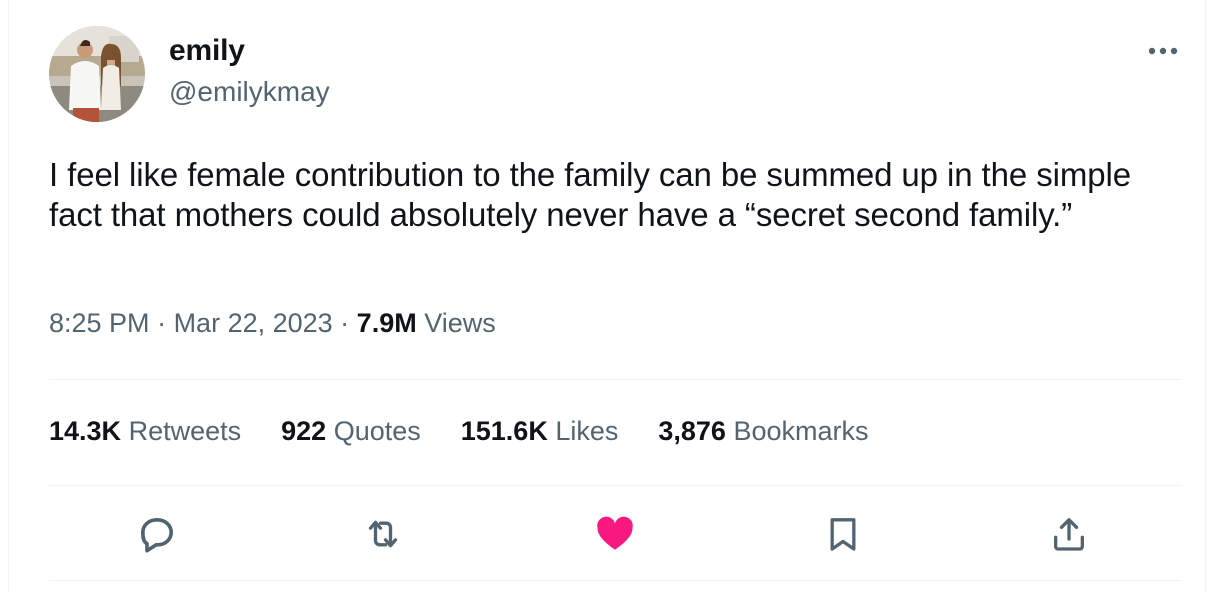 Image resolution: width=1220 pixels, height=592 pixels. Describe the element at coordinates (797, 431) in the screenshot. I see `bookmarks-label: Bookmarks` at that location.